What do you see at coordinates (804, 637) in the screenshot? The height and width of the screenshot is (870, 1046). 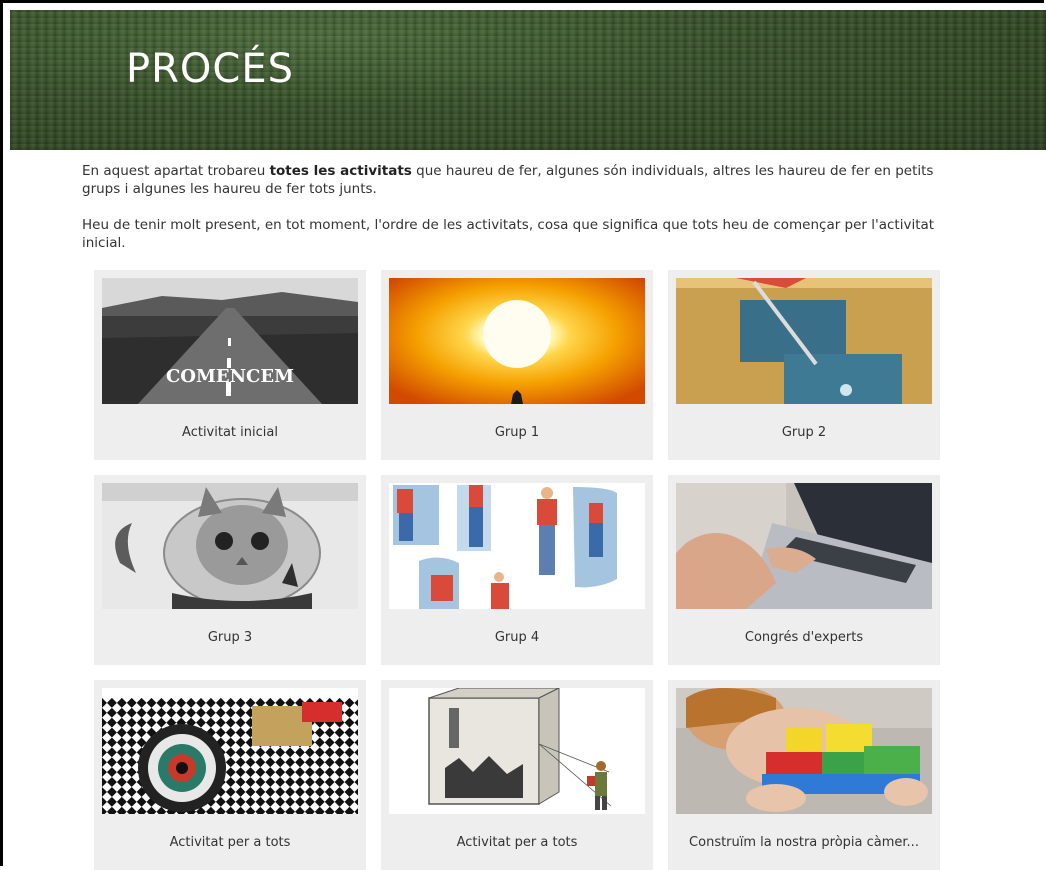 I see `card-label: Congrés d'experts` at bounding box center [804, 637].